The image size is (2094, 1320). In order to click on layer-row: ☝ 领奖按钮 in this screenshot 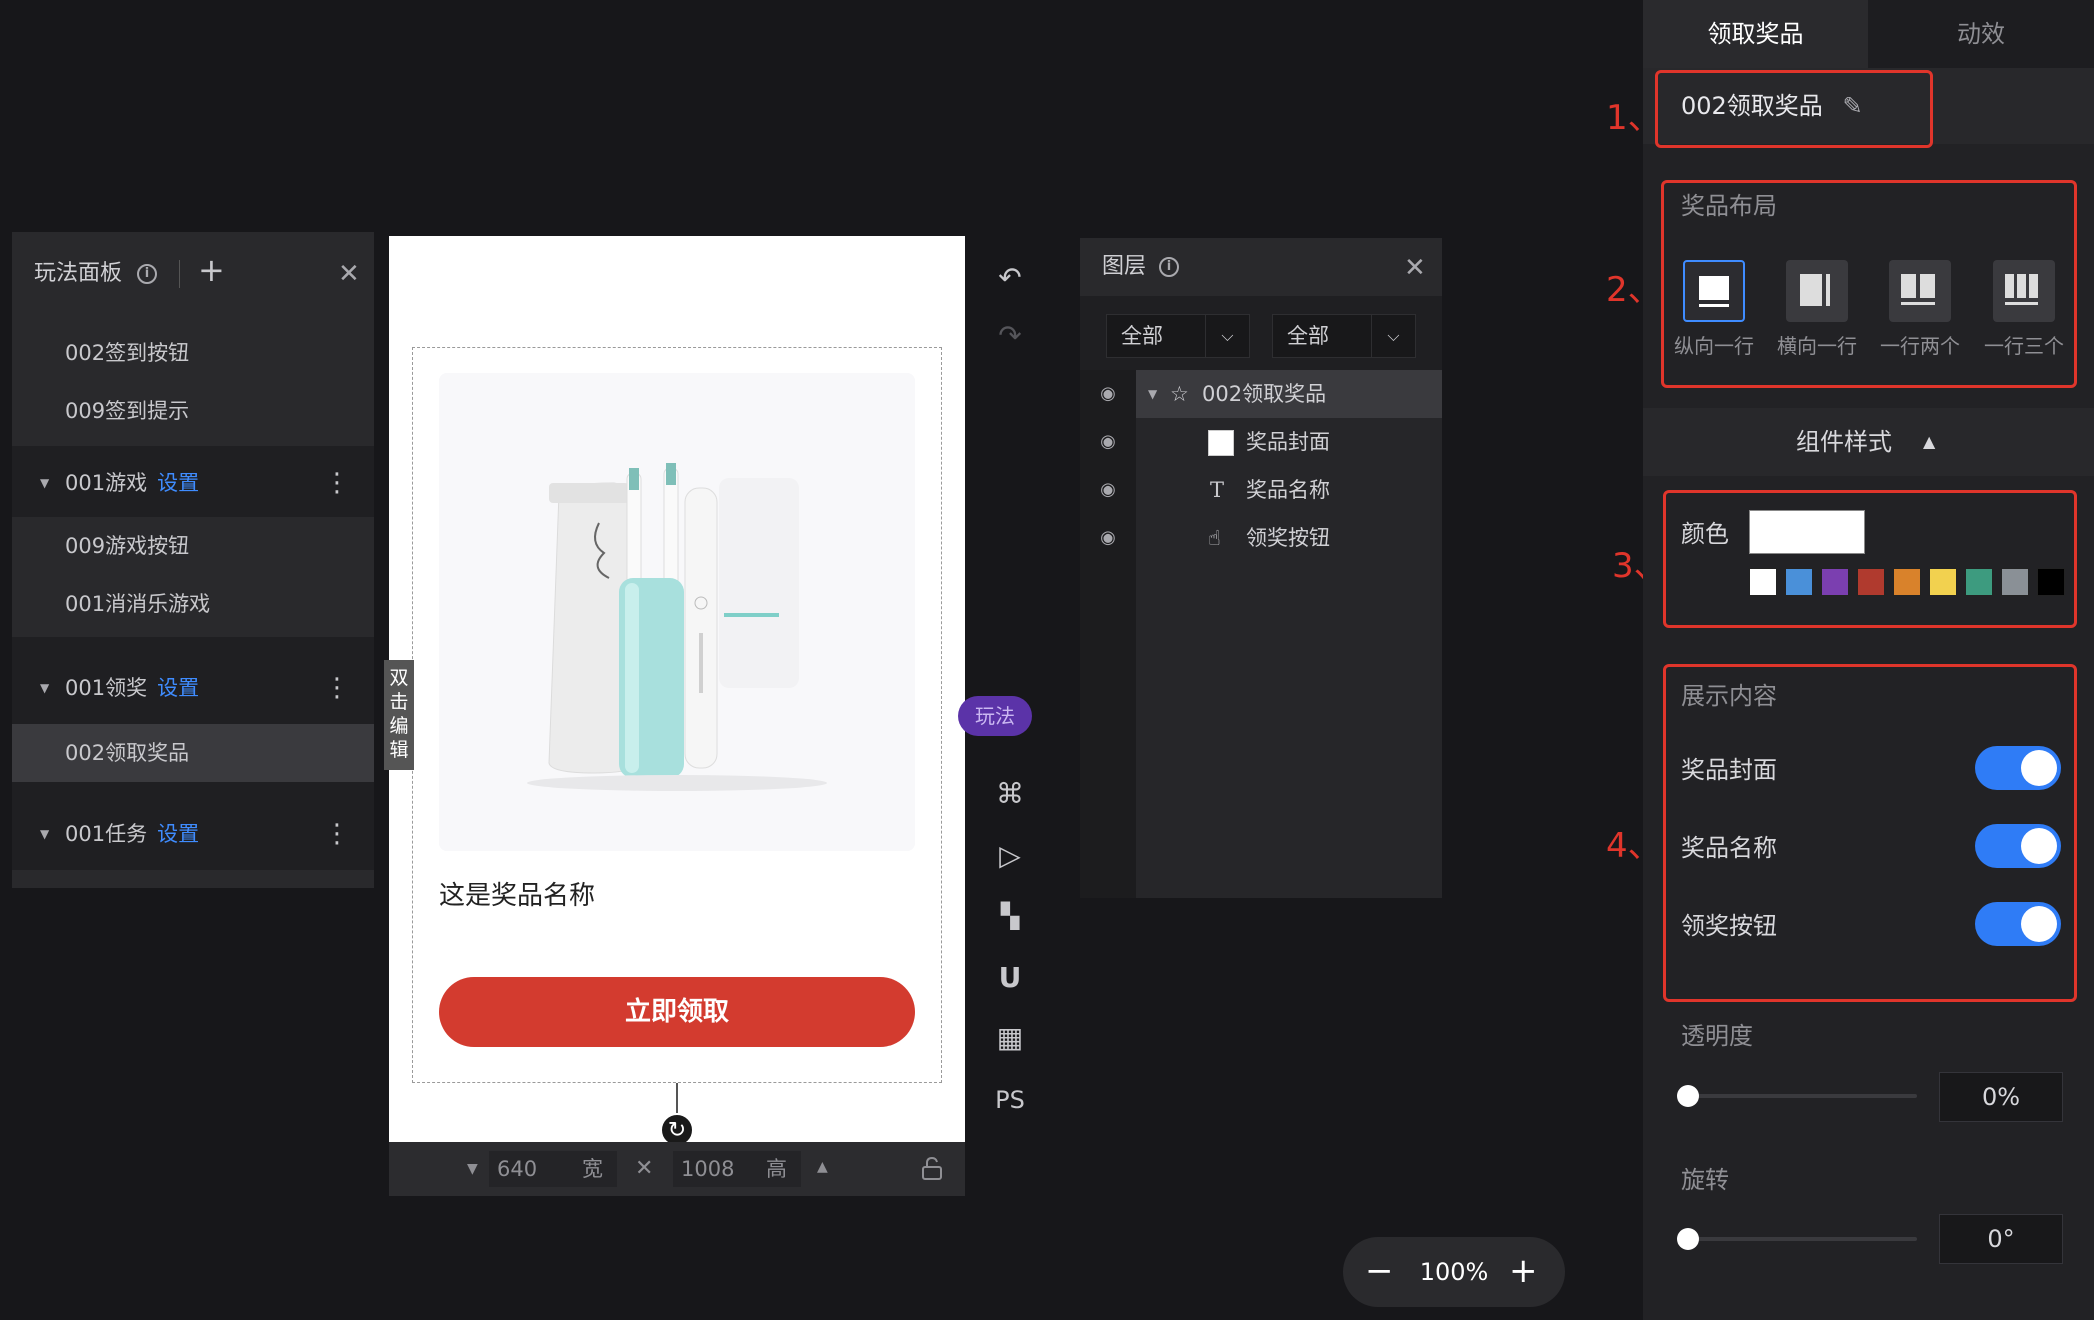, I will do `click(1289, 538)`.